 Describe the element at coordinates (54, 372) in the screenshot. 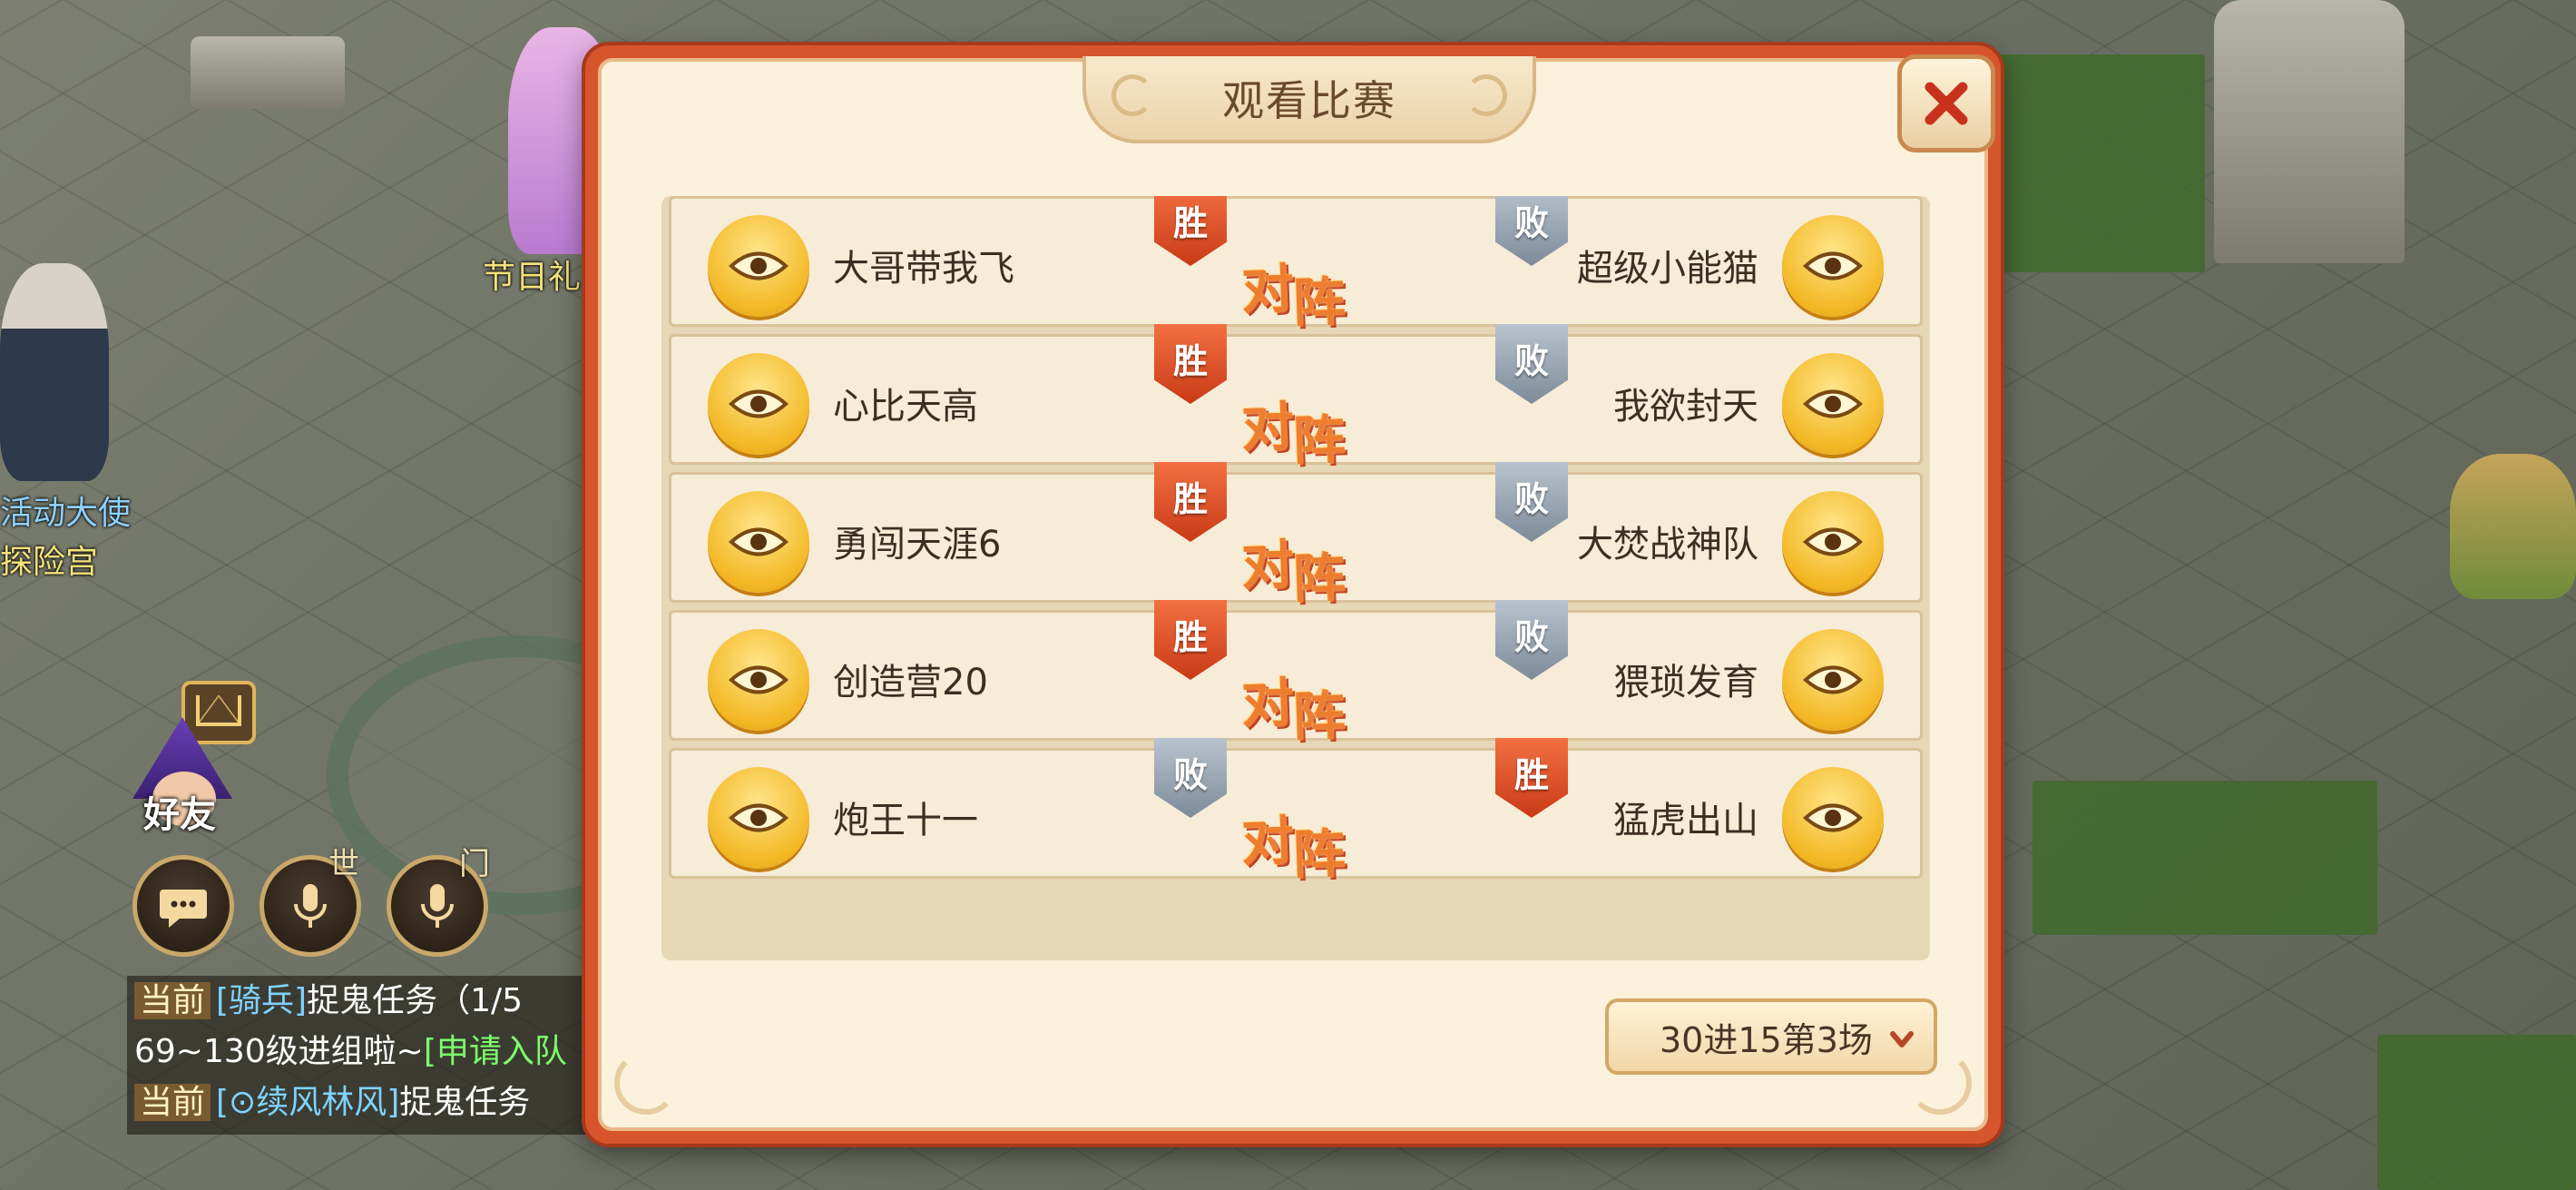

I see `npc-ambassador` at that location.